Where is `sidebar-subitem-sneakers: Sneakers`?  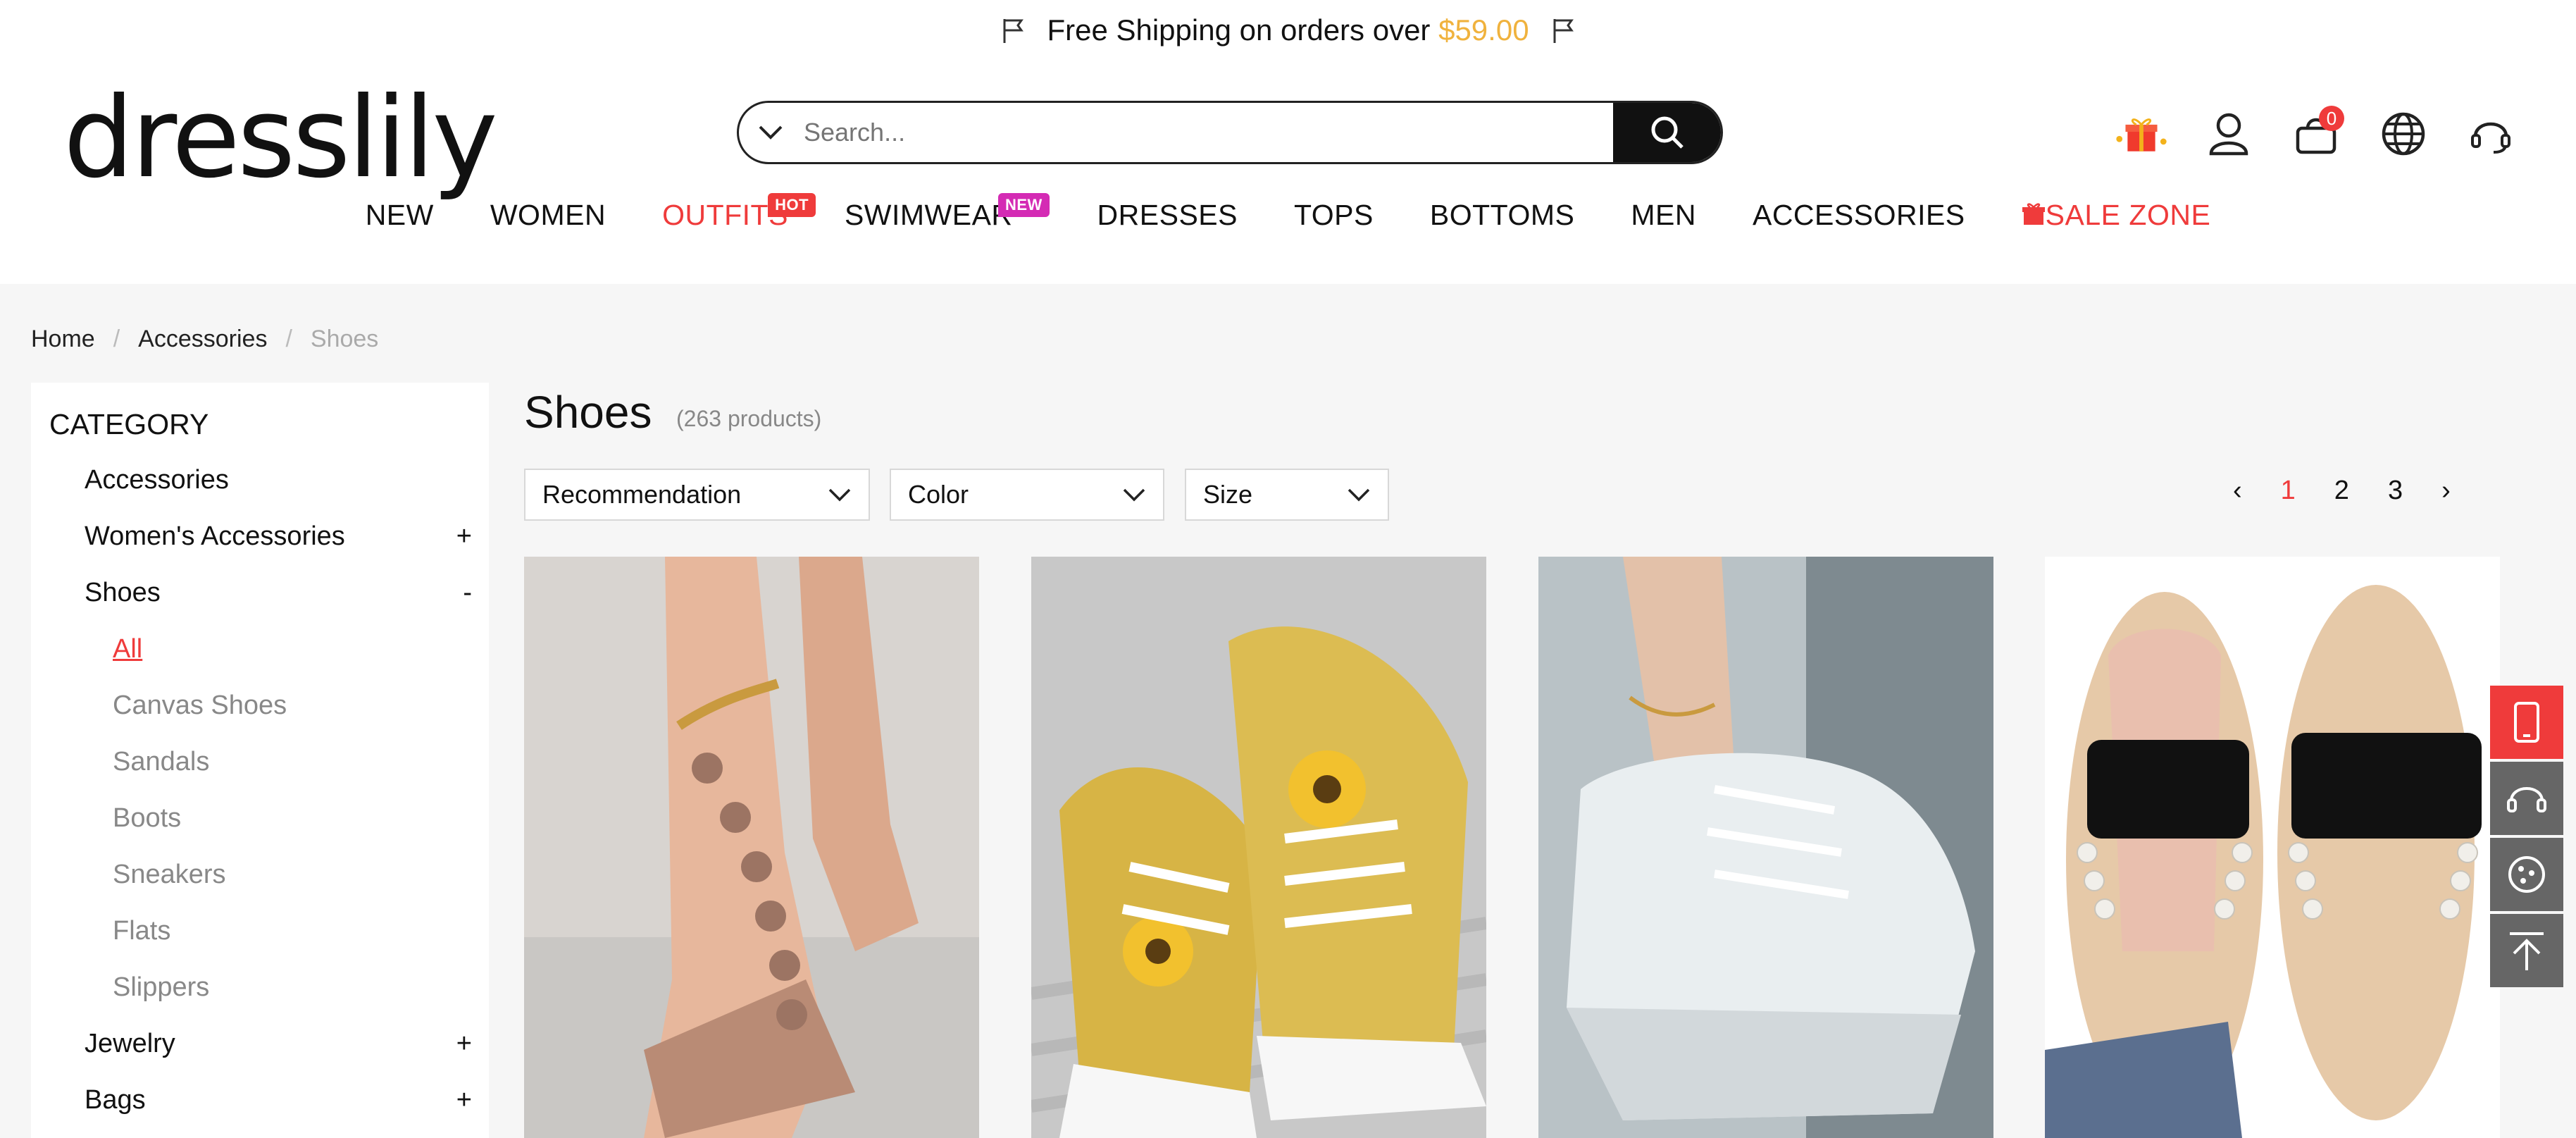 sidebar-subitem-sneakers: Sneakers is located at coordinates (169, 875).